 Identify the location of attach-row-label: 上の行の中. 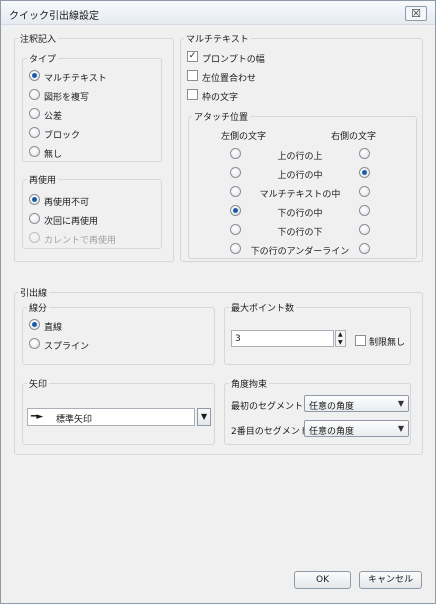
(300, 176).